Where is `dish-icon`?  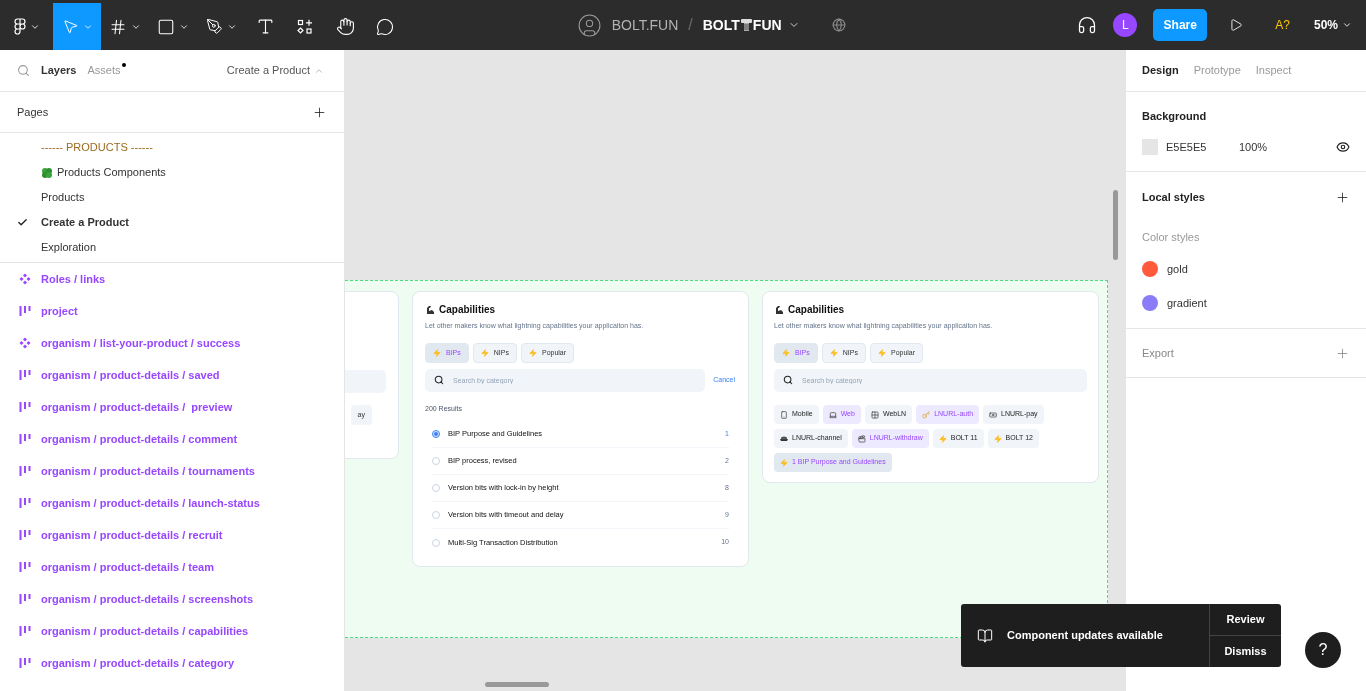 dish-icon is located at coordinates (784, 438).